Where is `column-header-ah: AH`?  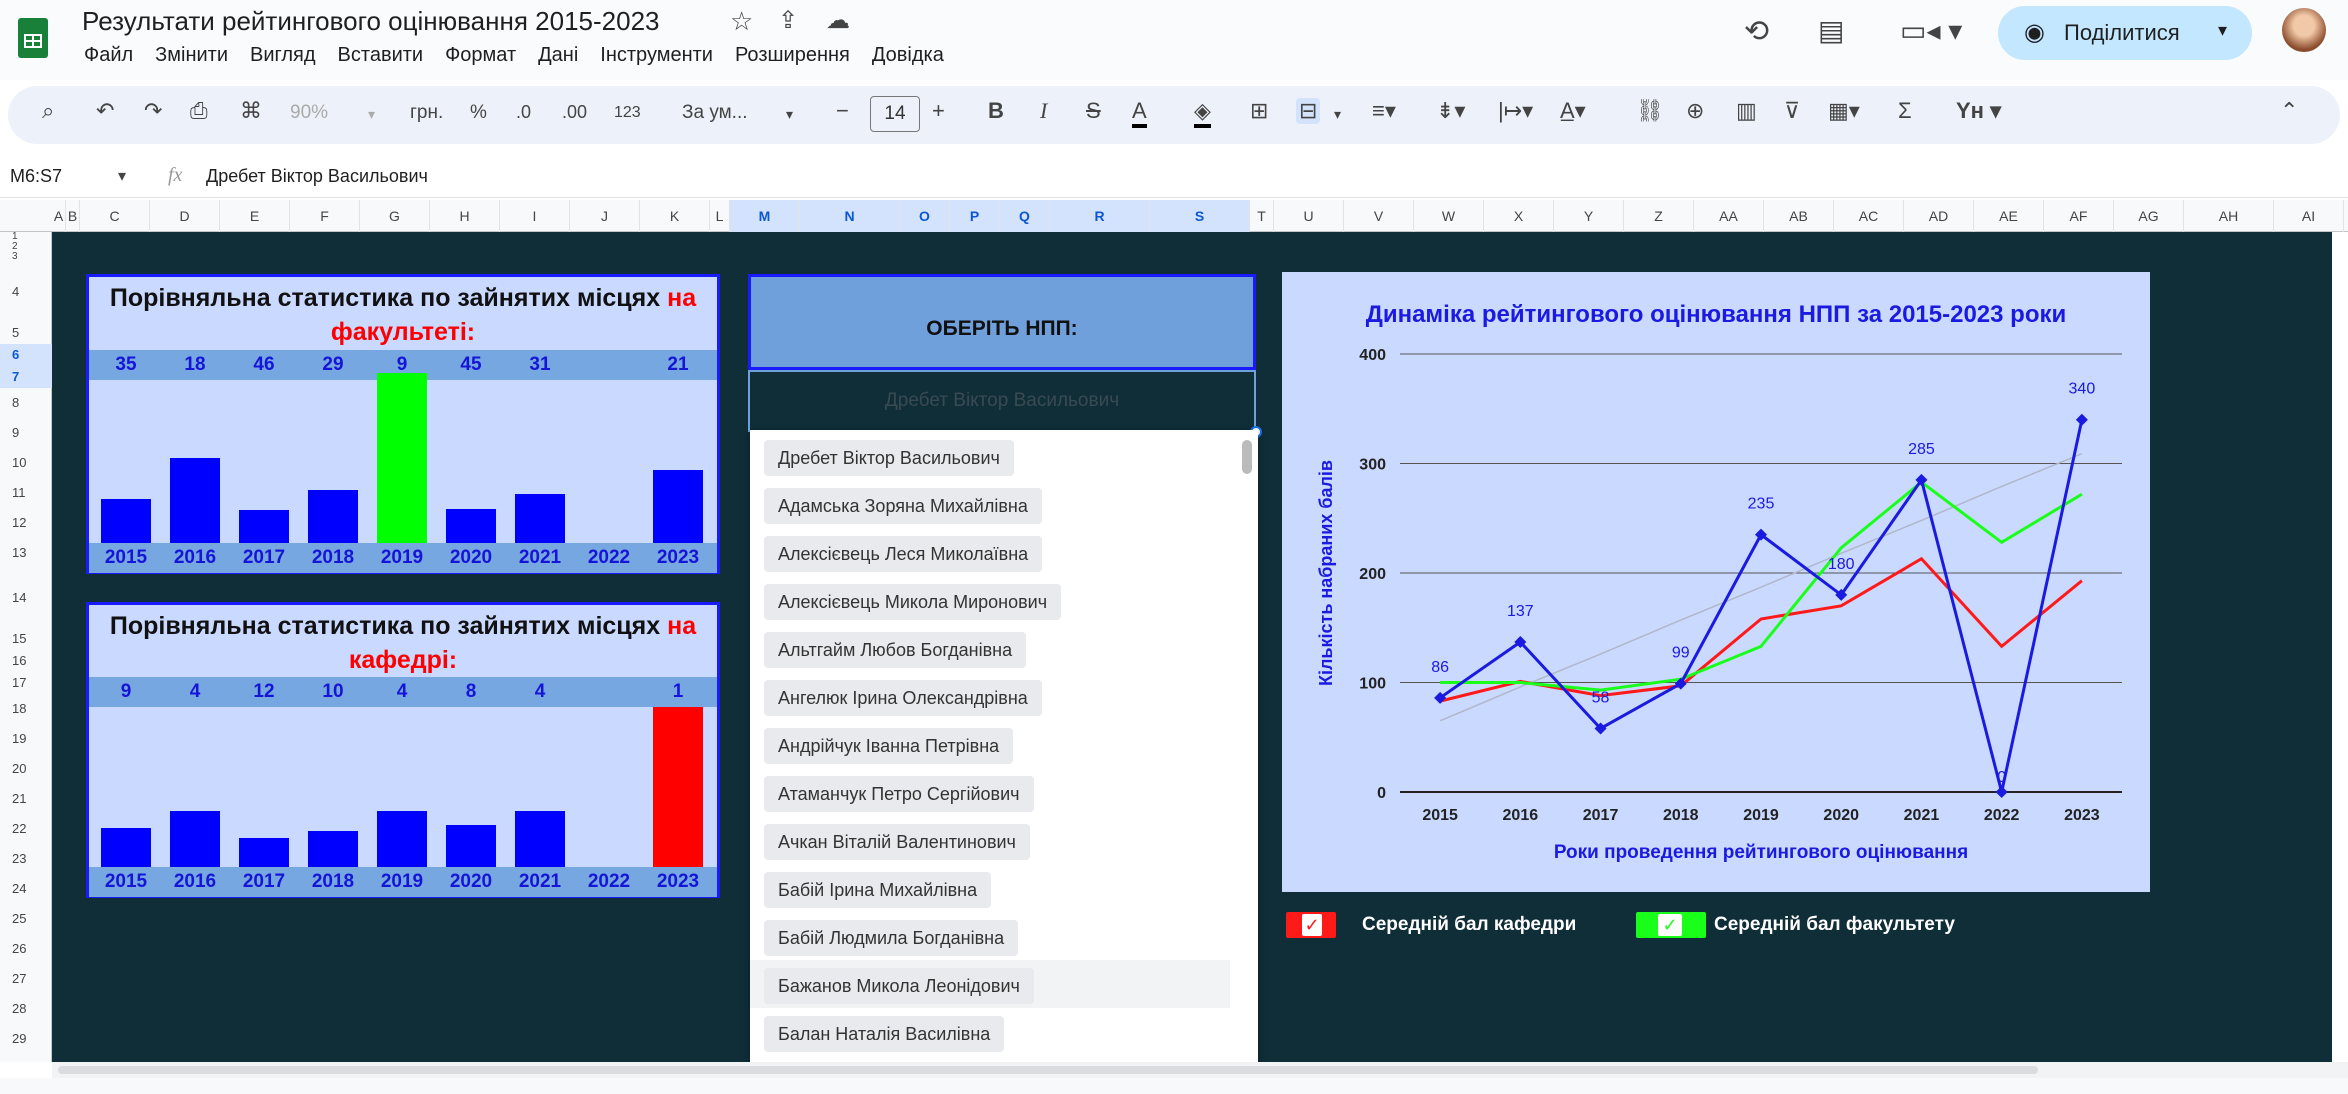
column-header-ah: AH is located at coordinates (2229, 216).